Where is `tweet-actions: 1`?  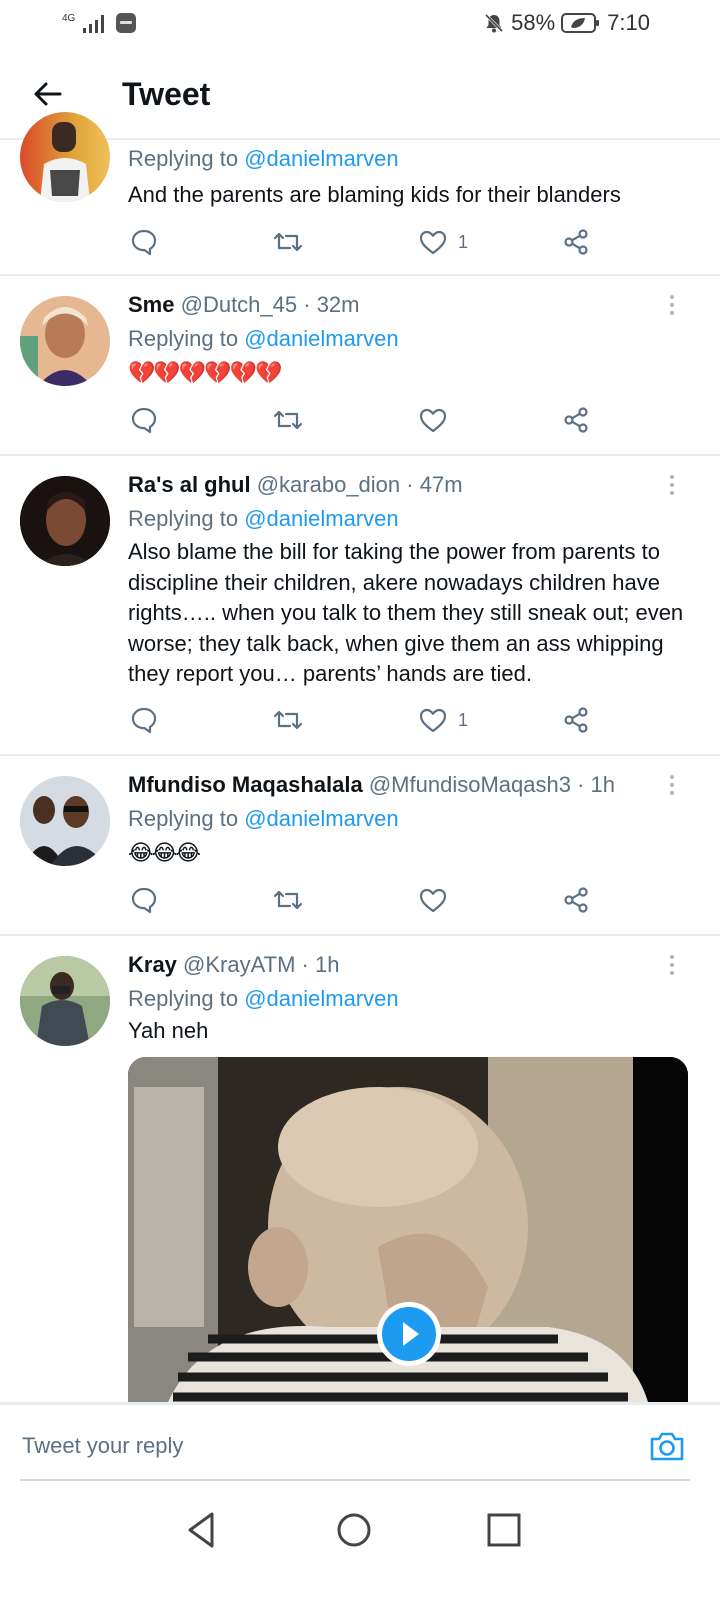
tweet-actions: 1 is located at coordinates (365, 242).